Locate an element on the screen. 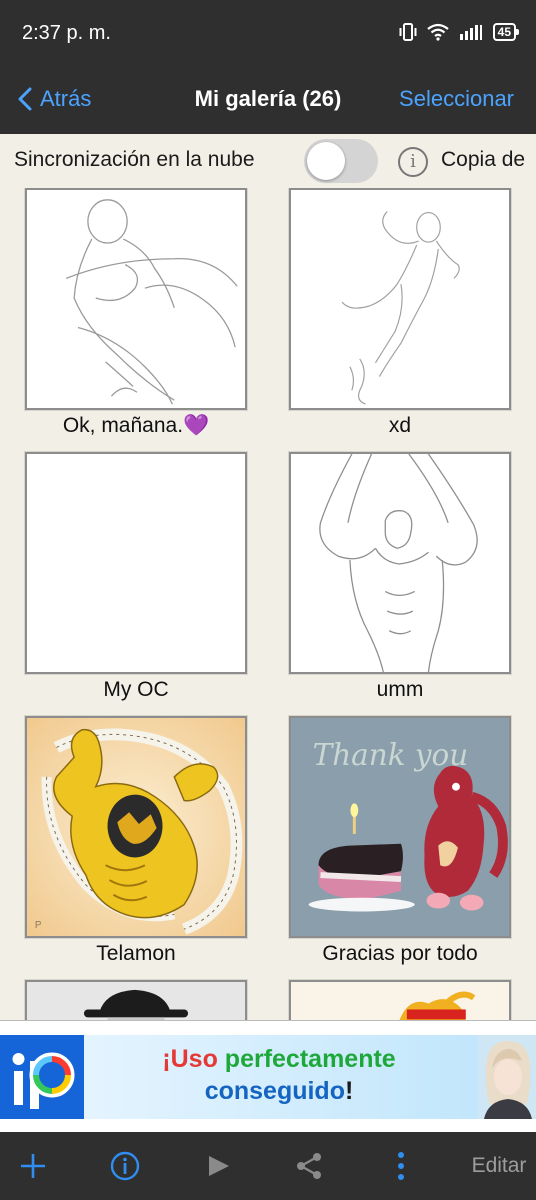 This screenshot has height=1200, width=536. painting-artwork: Thank you is located at coordinates (400, 827).